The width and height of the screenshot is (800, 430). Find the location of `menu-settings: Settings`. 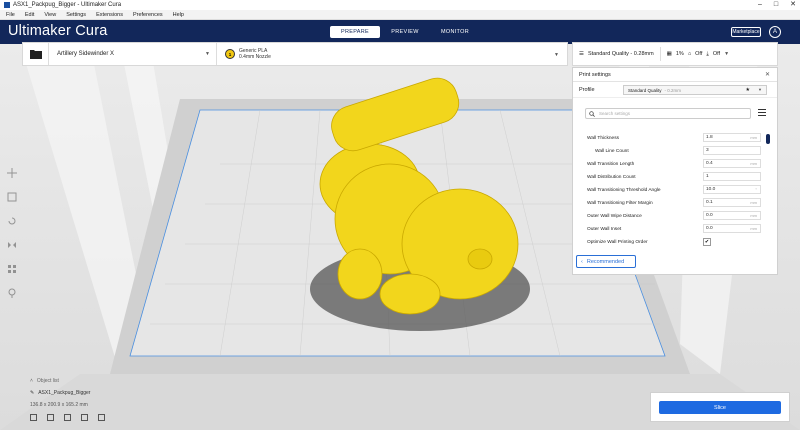

menu-settings: Settings is located at coordinates (76, 15).